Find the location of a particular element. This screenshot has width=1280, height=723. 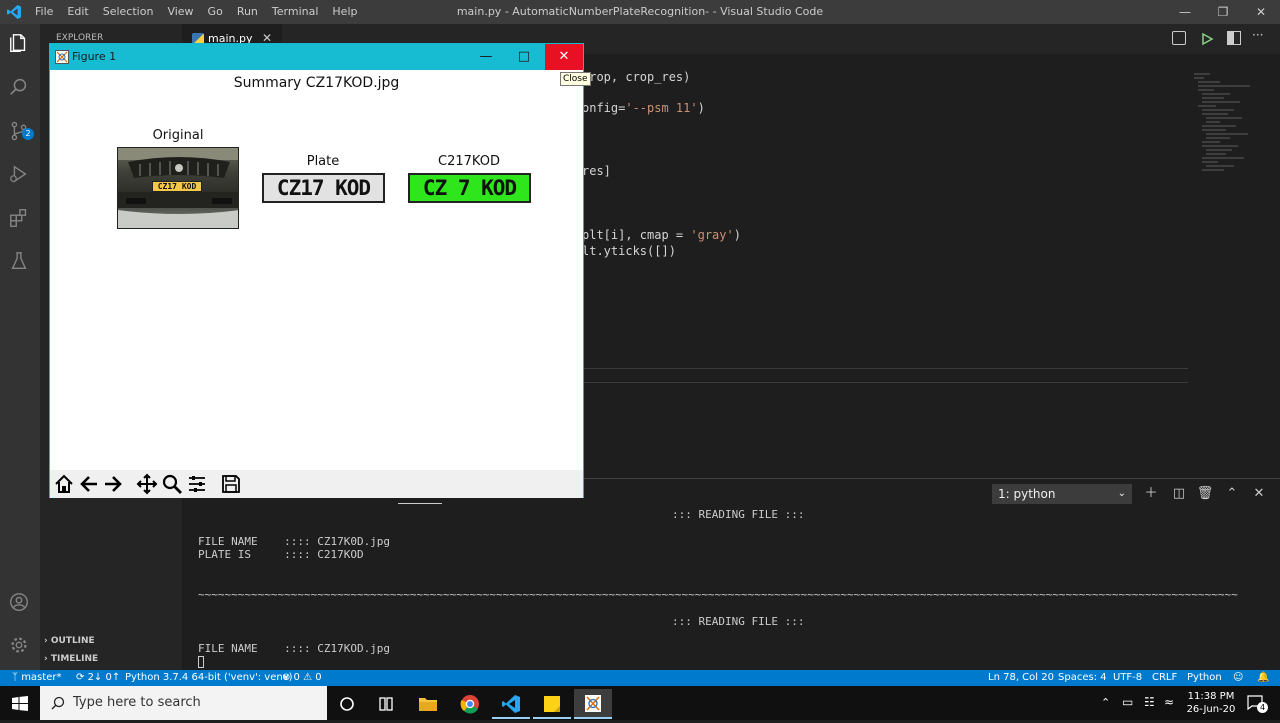

file-explorer-icon is located at coordinates (428, 704).